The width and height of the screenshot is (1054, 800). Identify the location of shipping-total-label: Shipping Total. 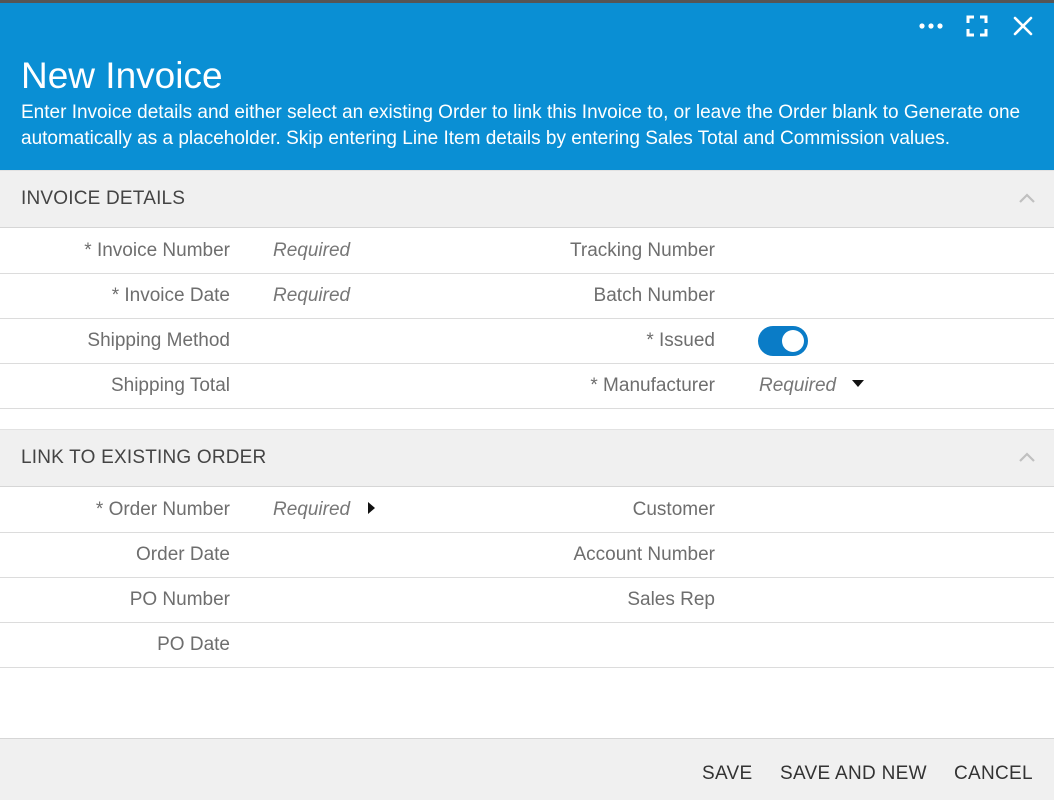
(170, 385).